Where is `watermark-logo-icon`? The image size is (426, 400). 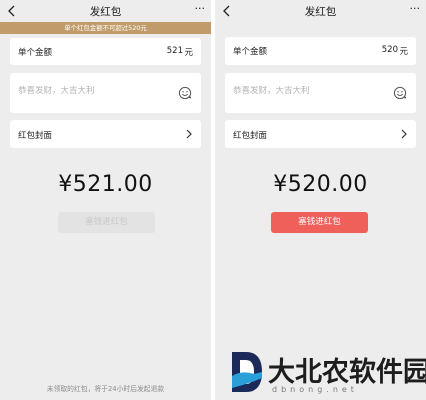
watermark-logo-icon is located at coordinates (247, 372).